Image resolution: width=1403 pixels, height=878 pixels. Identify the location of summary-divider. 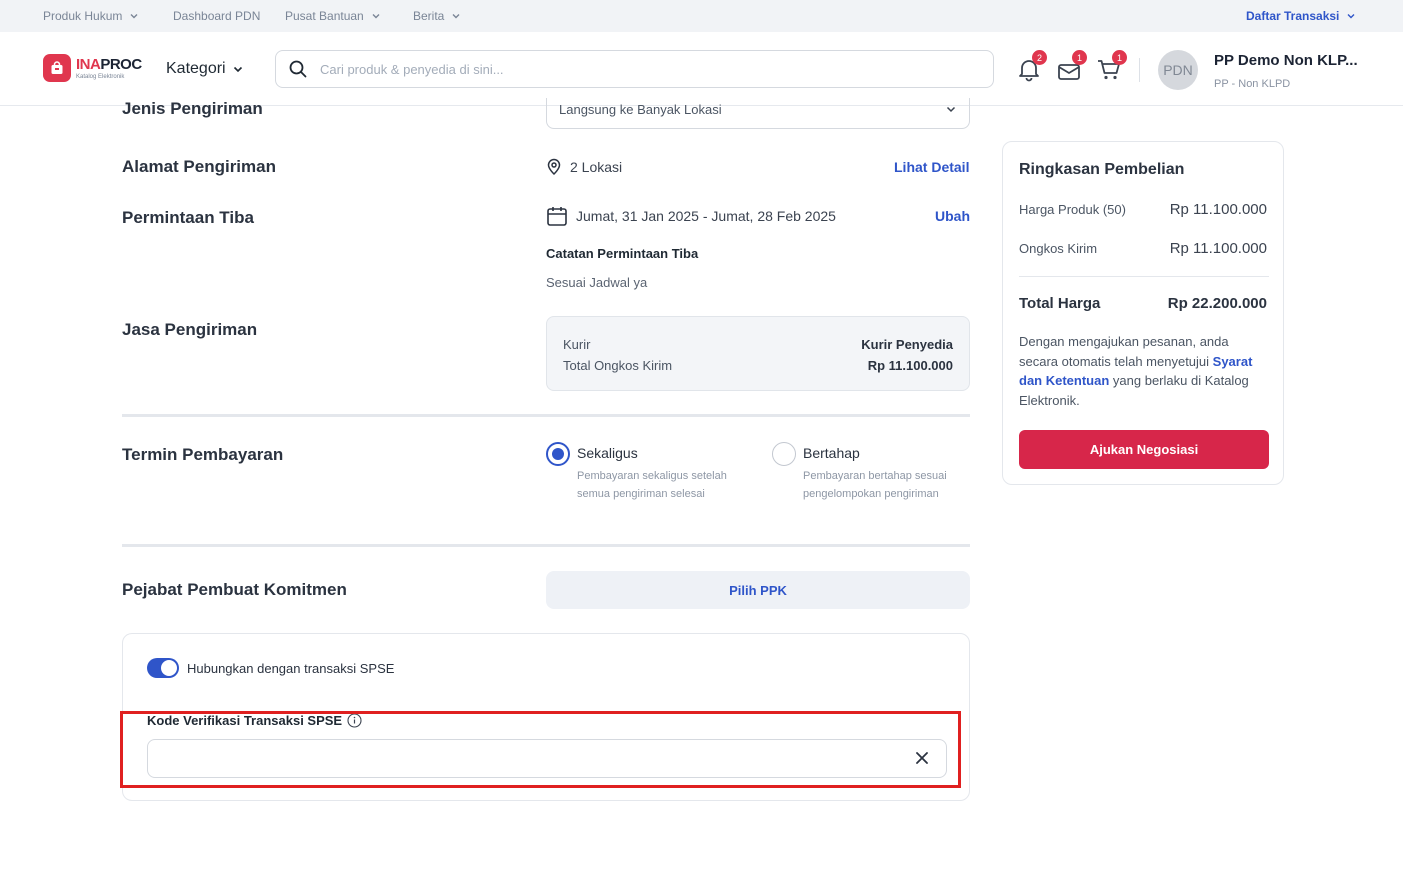
(1144, 276).